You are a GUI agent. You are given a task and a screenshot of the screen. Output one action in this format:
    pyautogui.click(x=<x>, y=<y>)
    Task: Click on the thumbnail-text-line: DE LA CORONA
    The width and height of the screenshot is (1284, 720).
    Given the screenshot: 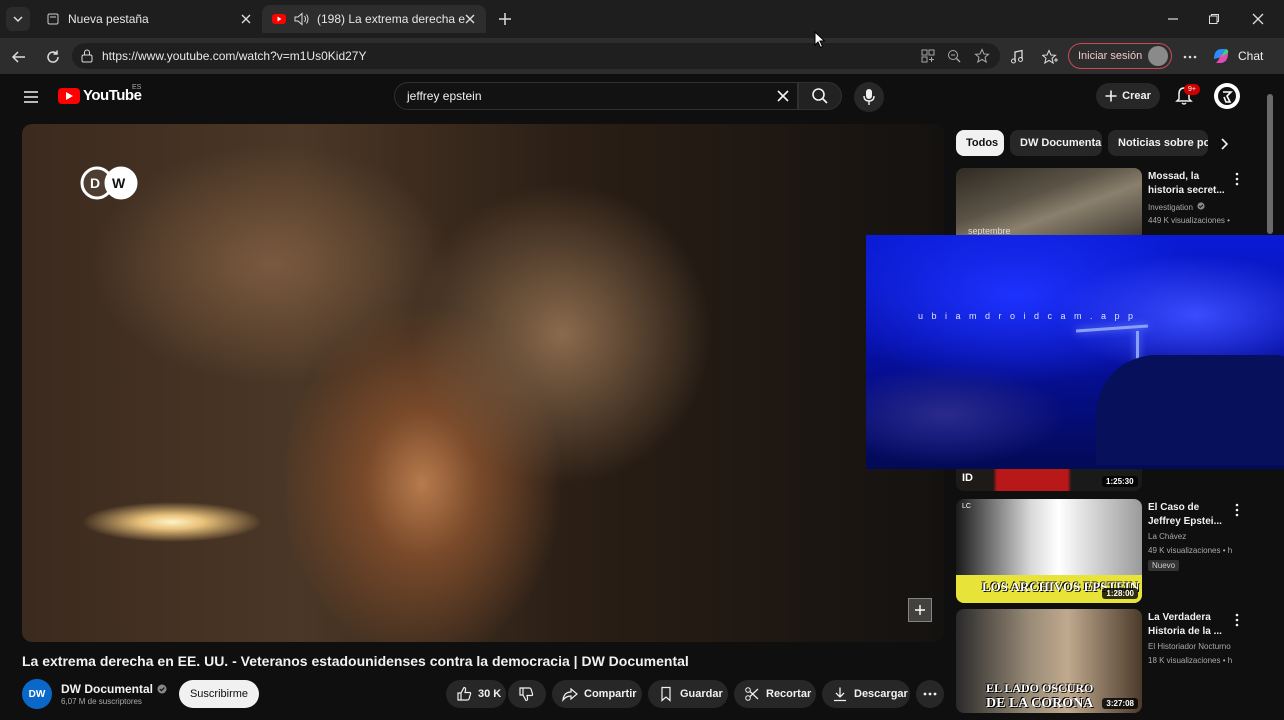 What is the action you would take?
    pyautogui.click(x=1040, y=703)
    